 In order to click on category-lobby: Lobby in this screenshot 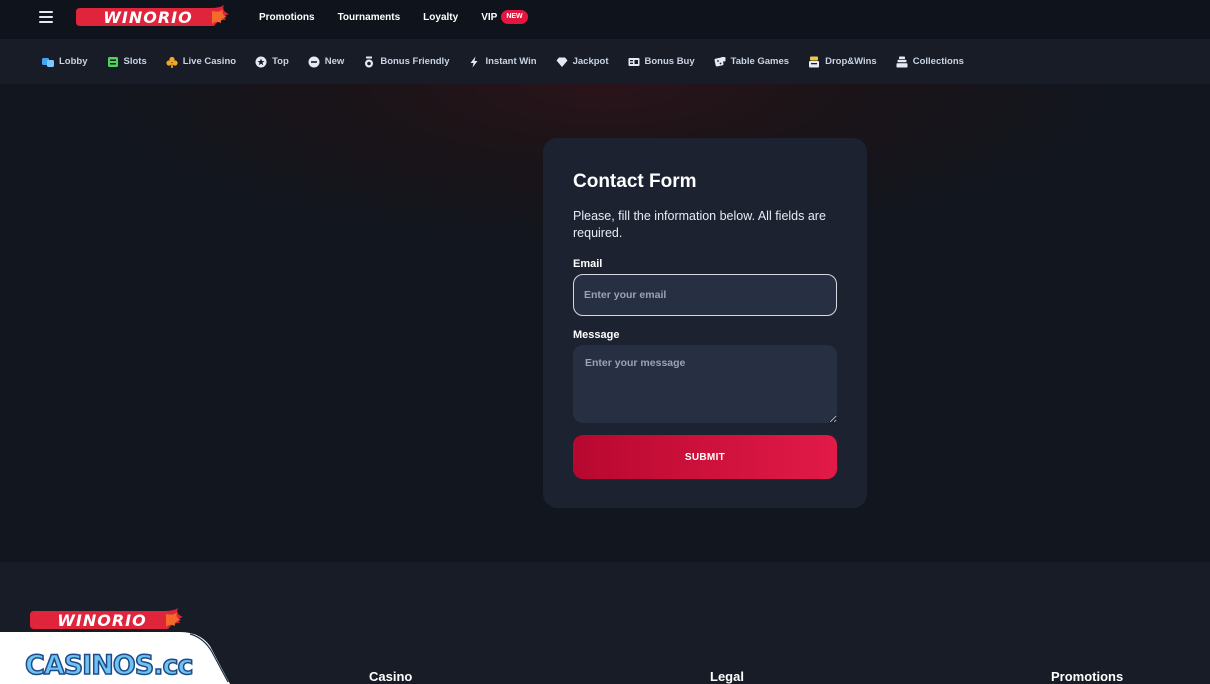, I will do `click(65, 62)`.